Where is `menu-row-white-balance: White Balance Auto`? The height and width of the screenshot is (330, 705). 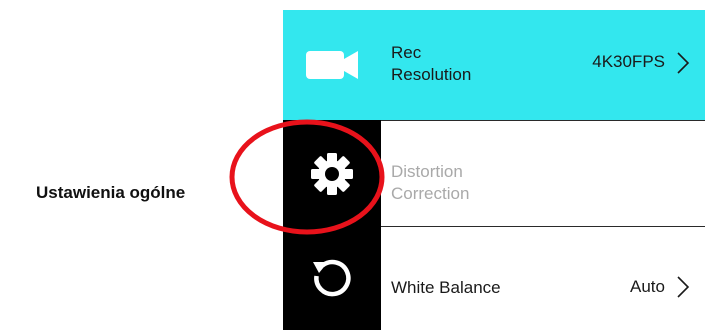 menu-row-white-balance: White Balance Auto is located at coordinates (543, 278).